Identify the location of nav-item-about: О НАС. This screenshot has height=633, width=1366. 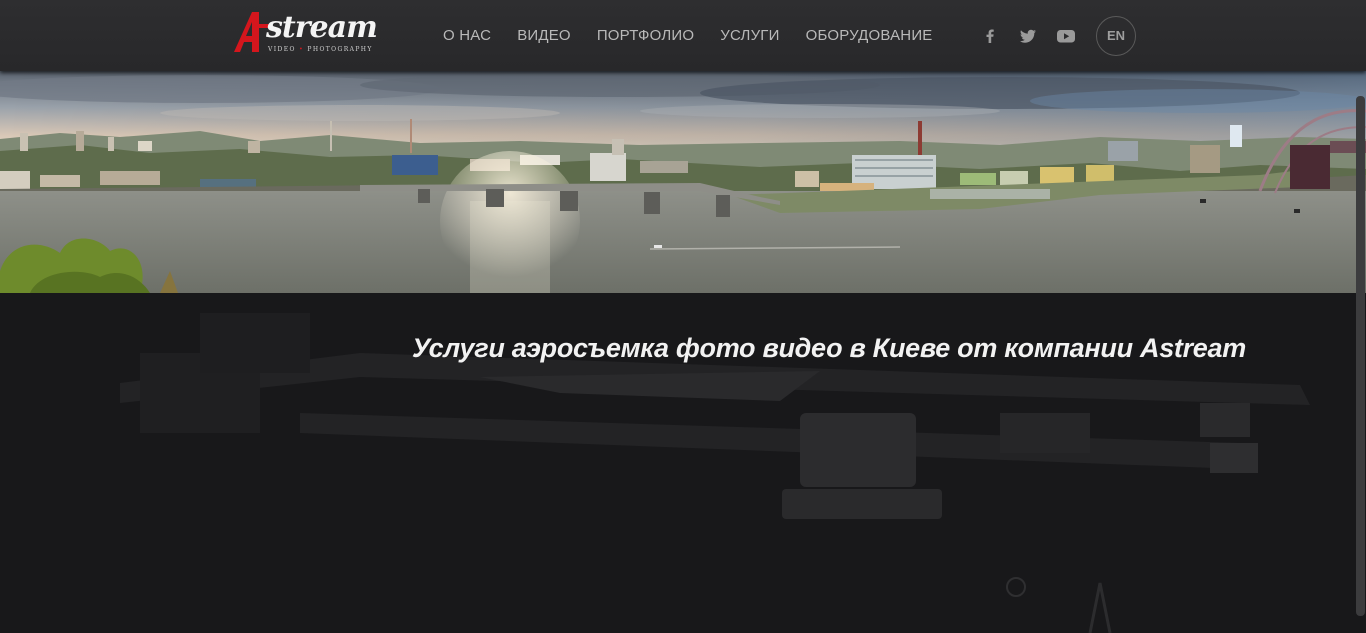
(467, 35).